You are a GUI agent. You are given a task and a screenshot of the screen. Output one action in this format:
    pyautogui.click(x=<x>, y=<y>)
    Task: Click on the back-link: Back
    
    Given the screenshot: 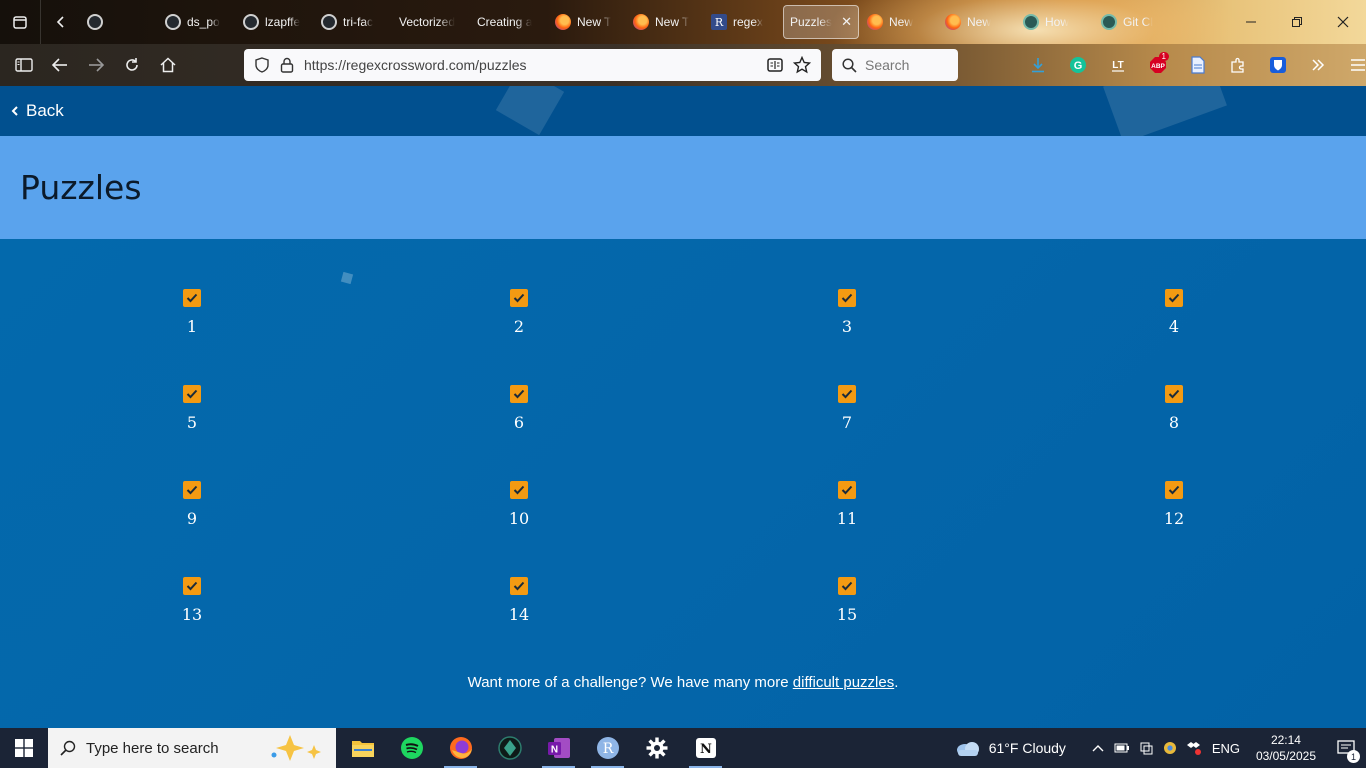 What is the action you would take?
    pyautogui.click(x=37, y=111)
    